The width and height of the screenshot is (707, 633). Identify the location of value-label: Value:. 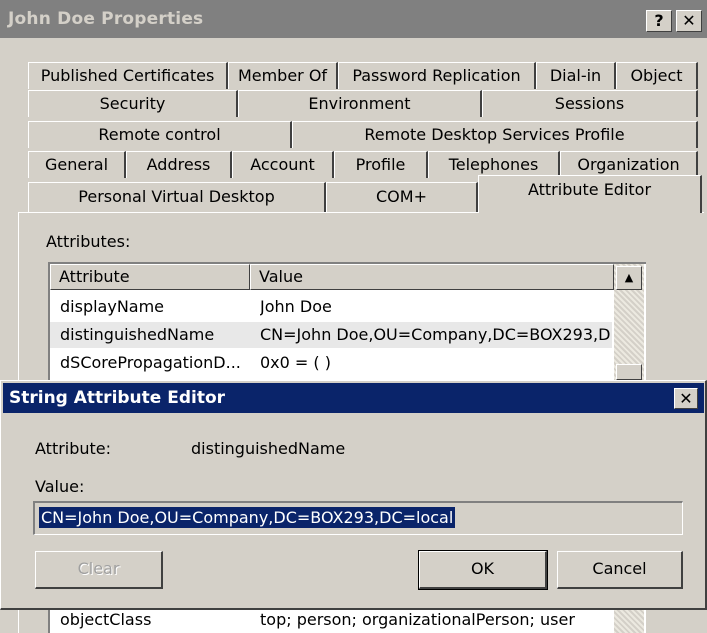
(60, 486).